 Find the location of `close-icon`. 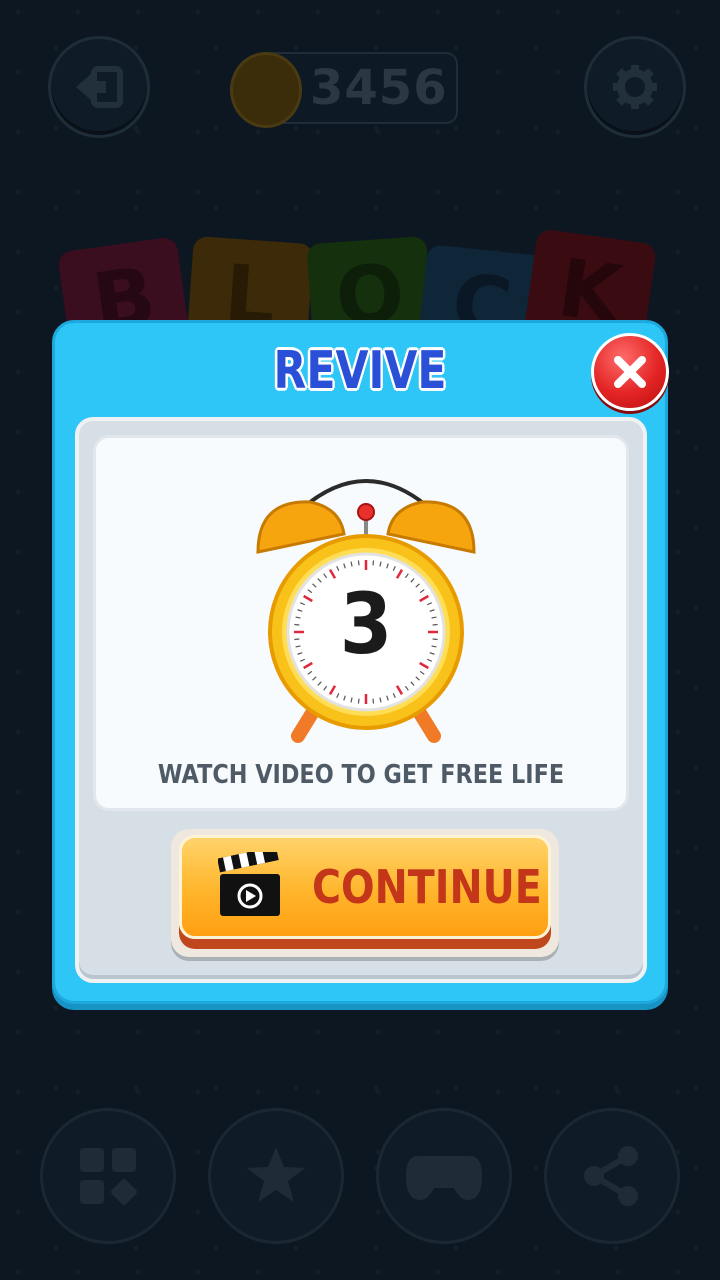

close-icon is located at coordinates (630, 372).